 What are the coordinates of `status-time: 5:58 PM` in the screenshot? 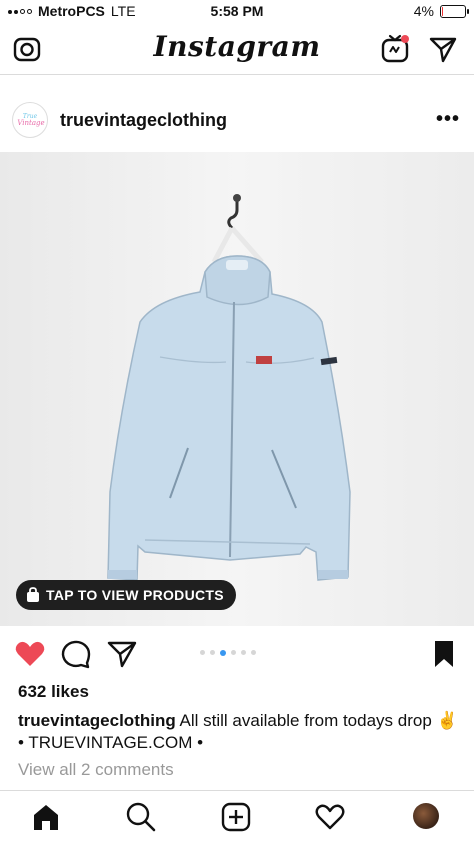 It's located at (237, 11).